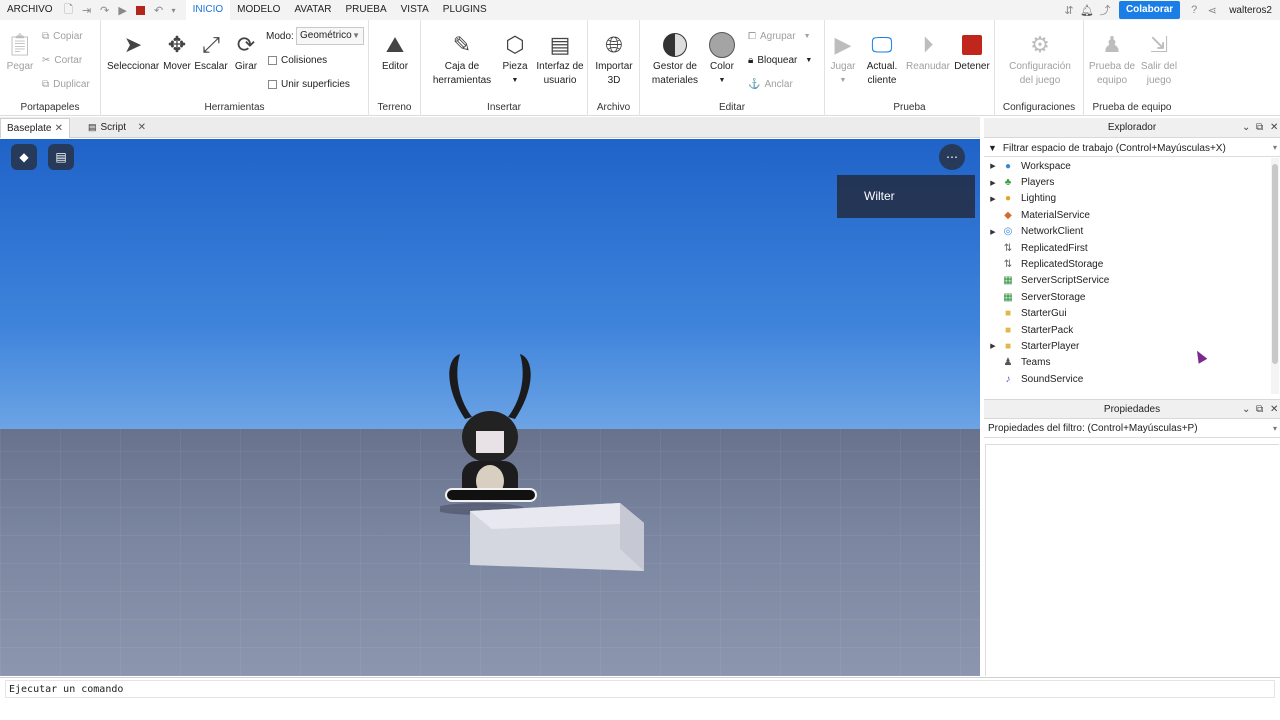  What do you see at coordinates (258, 10) in the screenshot?
I see `tab-model: MODELO` at bounding box center [258, 10].